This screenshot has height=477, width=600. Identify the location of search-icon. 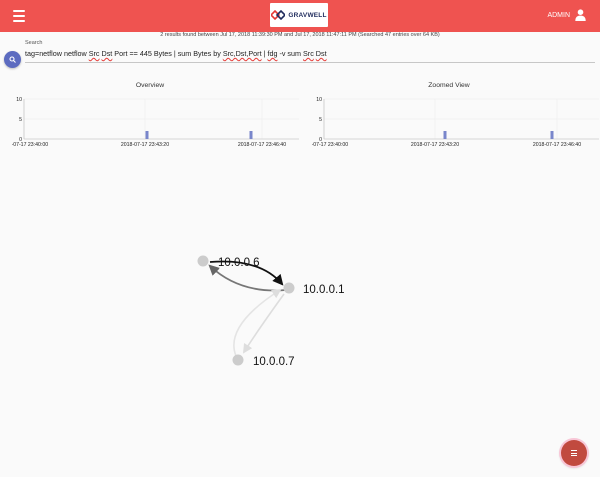
(12, 59).